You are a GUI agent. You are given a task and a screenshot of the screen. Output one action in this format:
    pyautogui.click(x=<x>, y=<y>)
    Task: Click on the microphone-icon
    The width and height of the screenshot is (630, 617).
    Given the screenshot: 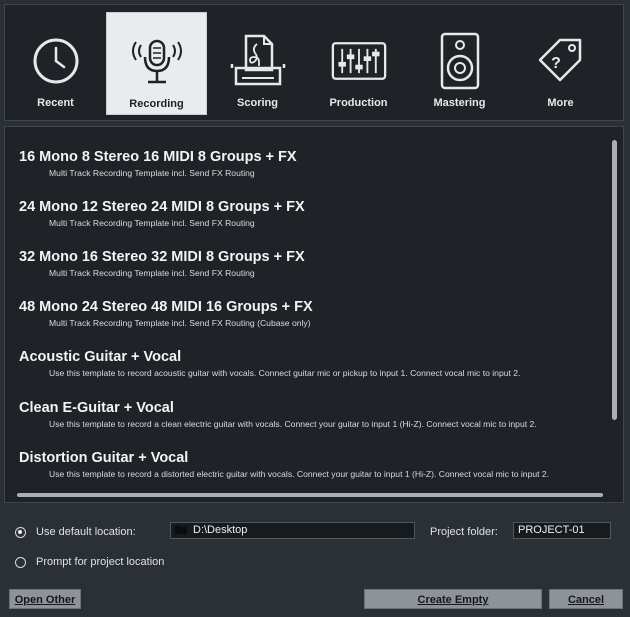 What is the action you would take?
    pyautogui.click(x=157, y=62)
    